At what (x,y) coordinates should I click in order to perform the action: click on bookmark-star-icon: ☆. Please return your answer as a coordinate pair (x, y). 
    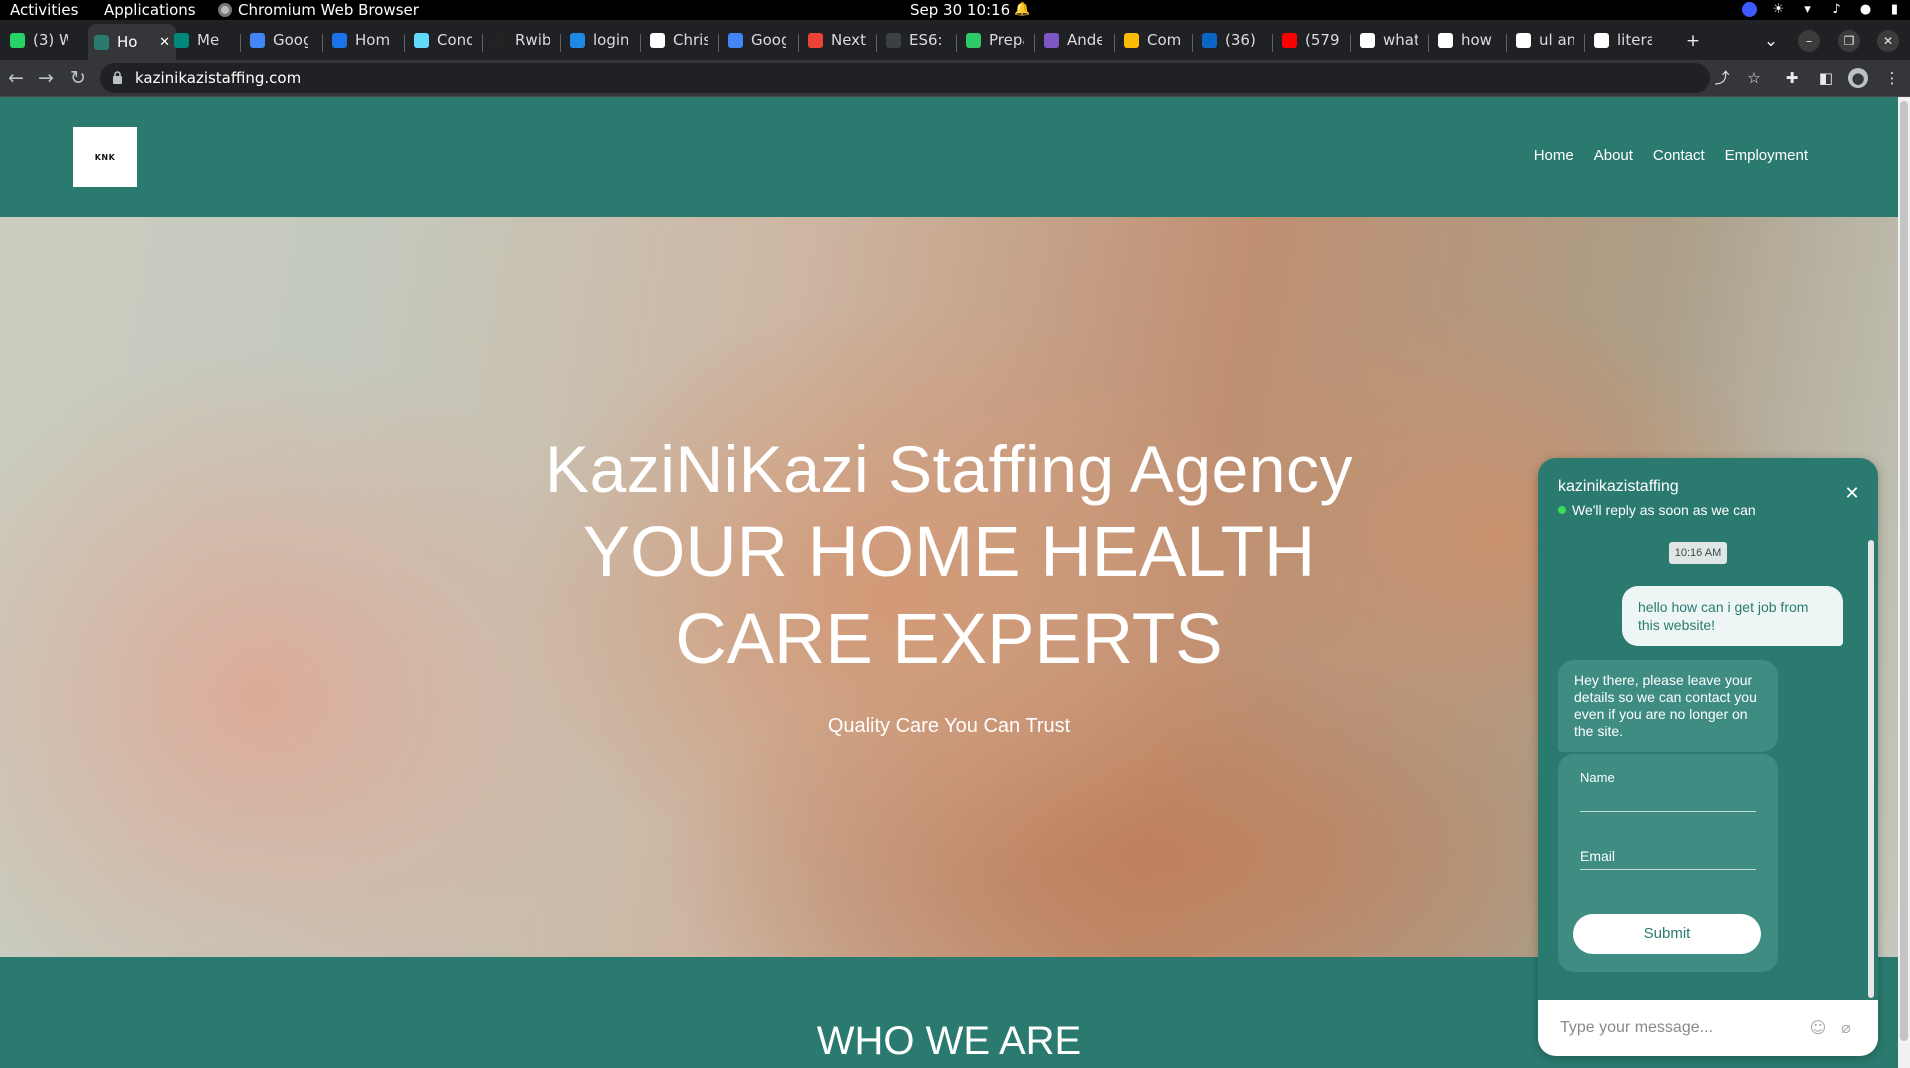
    Looking at the image, I should click on (1754, 78).